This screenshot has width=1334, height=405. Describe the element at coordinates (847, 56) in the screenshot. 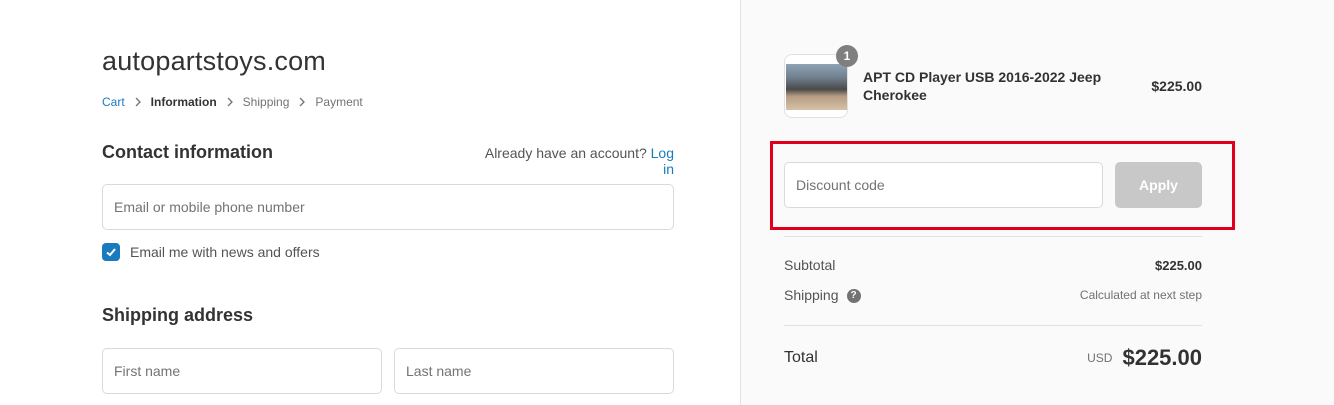

I see `quantity-badge: 1` at that location.